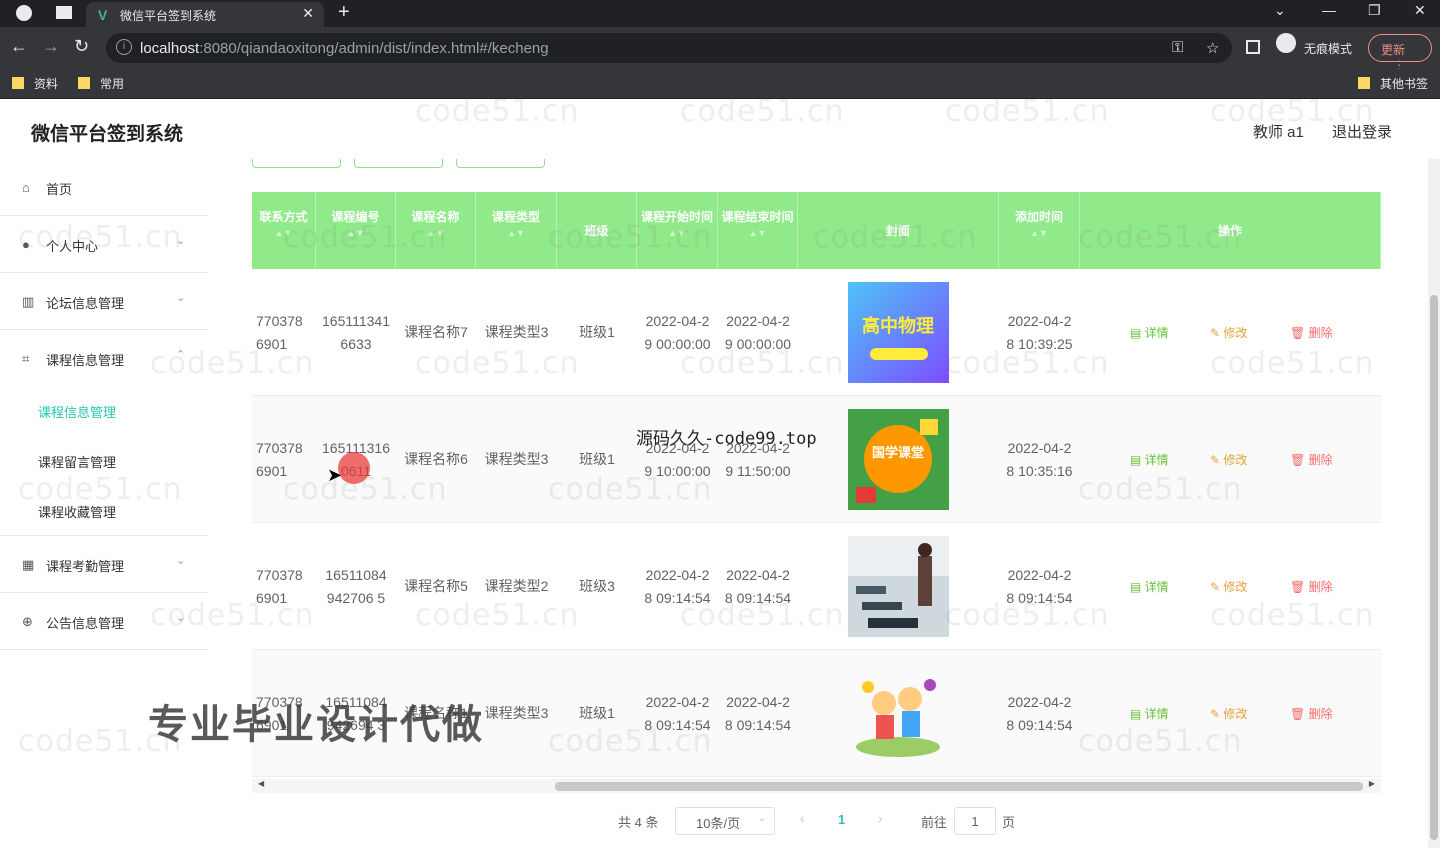  I want to click on cell-added: 2022-04-28 10:35:16, so click(1039, 459).